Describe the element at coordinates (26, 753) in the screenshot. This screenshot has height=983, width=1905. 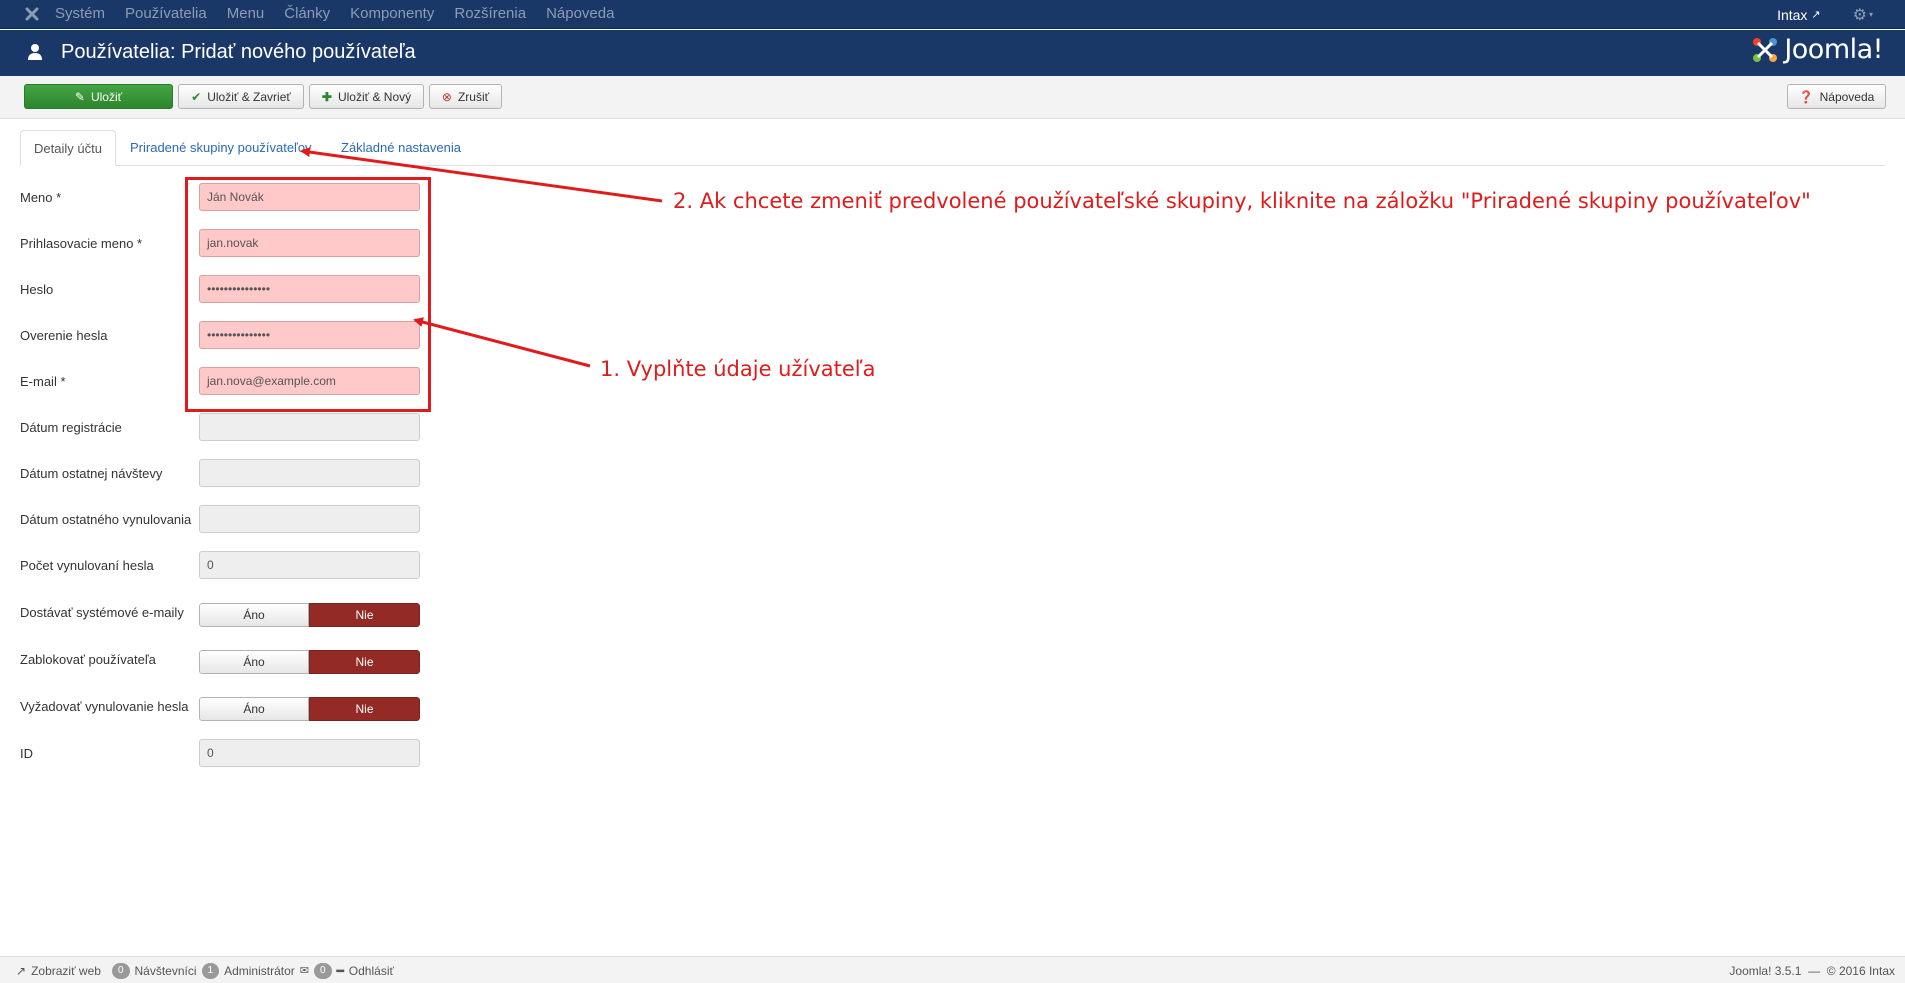
I see `id-label: ID` at that location.